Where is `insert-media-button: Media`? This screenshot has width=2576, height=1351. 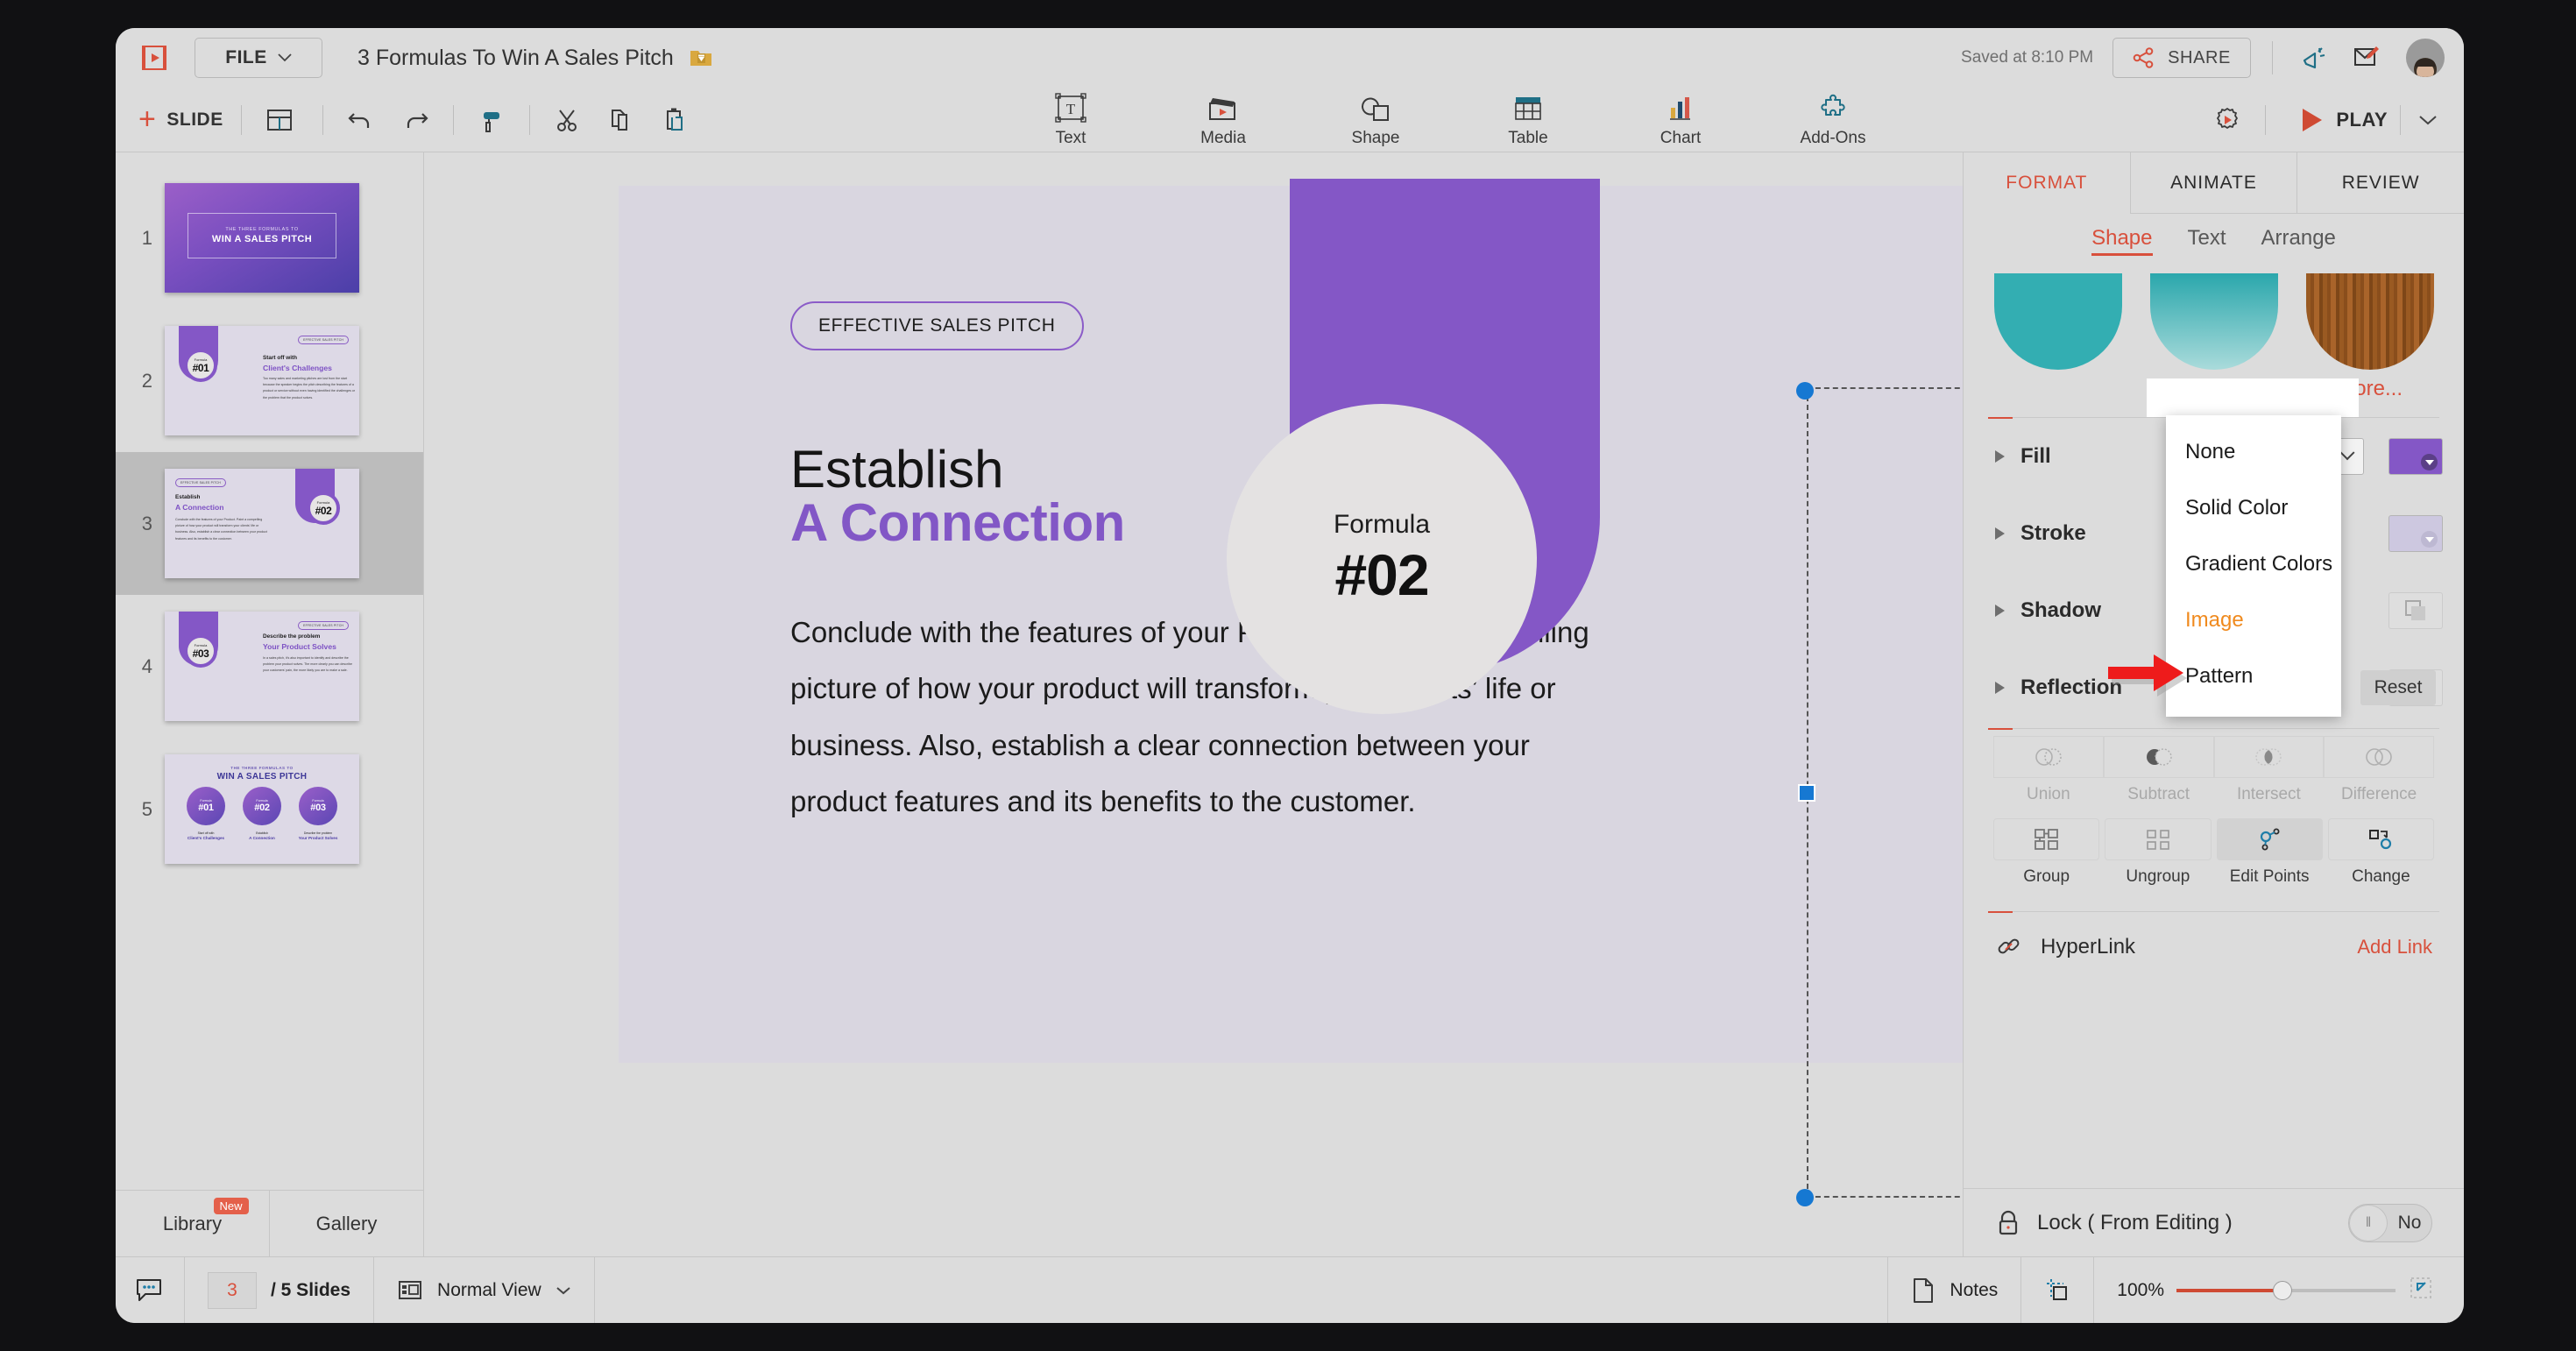
insert-media-button: Media is located at coordinates (1223, 118).